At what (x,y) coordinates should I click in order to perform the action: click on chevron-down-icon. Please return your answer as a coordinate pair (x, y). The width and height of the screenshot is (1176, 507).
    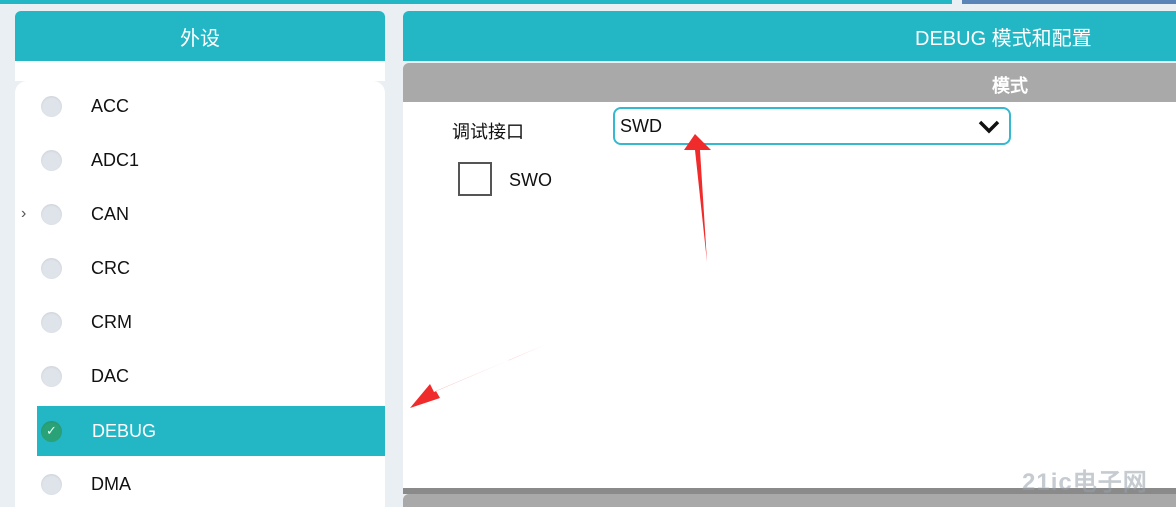
    Looking at the image, I should click on (989, 127).